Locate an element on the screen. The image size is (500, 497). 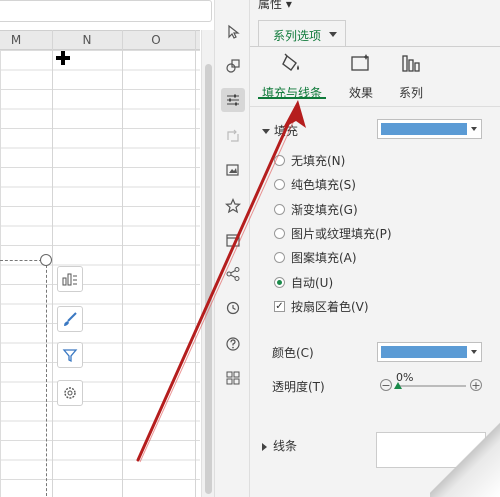
option-label: 按扇区着色(V) is located at coordinates (330, 307).